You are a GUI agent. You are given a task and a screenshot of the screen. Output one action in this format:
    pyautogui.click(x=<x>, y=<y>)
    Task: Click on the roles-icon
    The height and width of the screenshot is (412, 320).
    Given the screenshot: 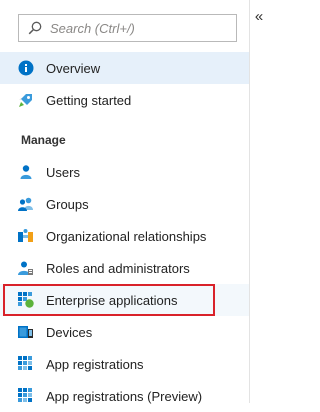 What is the action you would take?
    pyautogui.click(x=25, y=268)
    